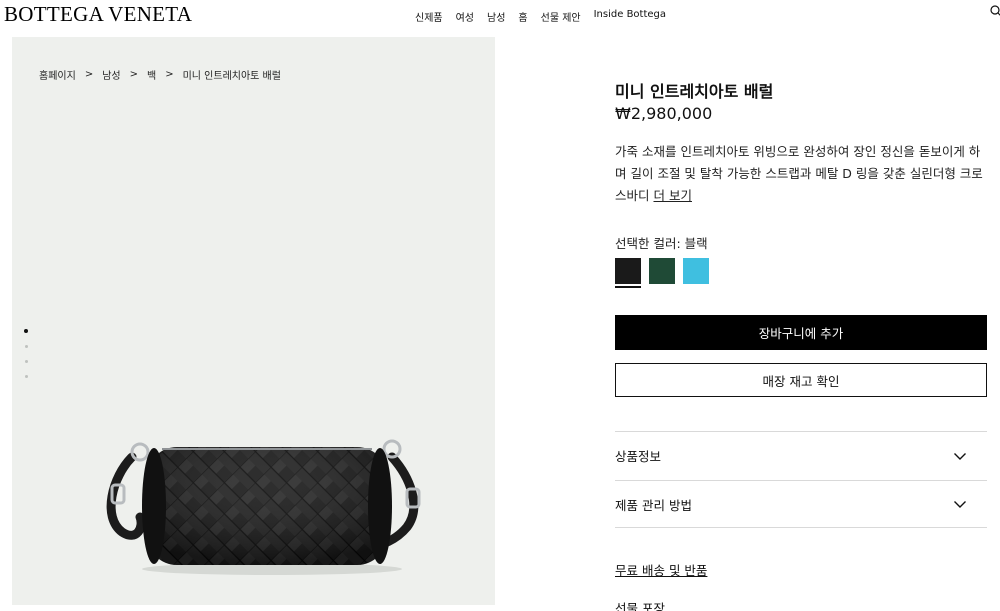 This screenshot has height=611, width=1000. I want to click on swatch-green, so click(662, 271).